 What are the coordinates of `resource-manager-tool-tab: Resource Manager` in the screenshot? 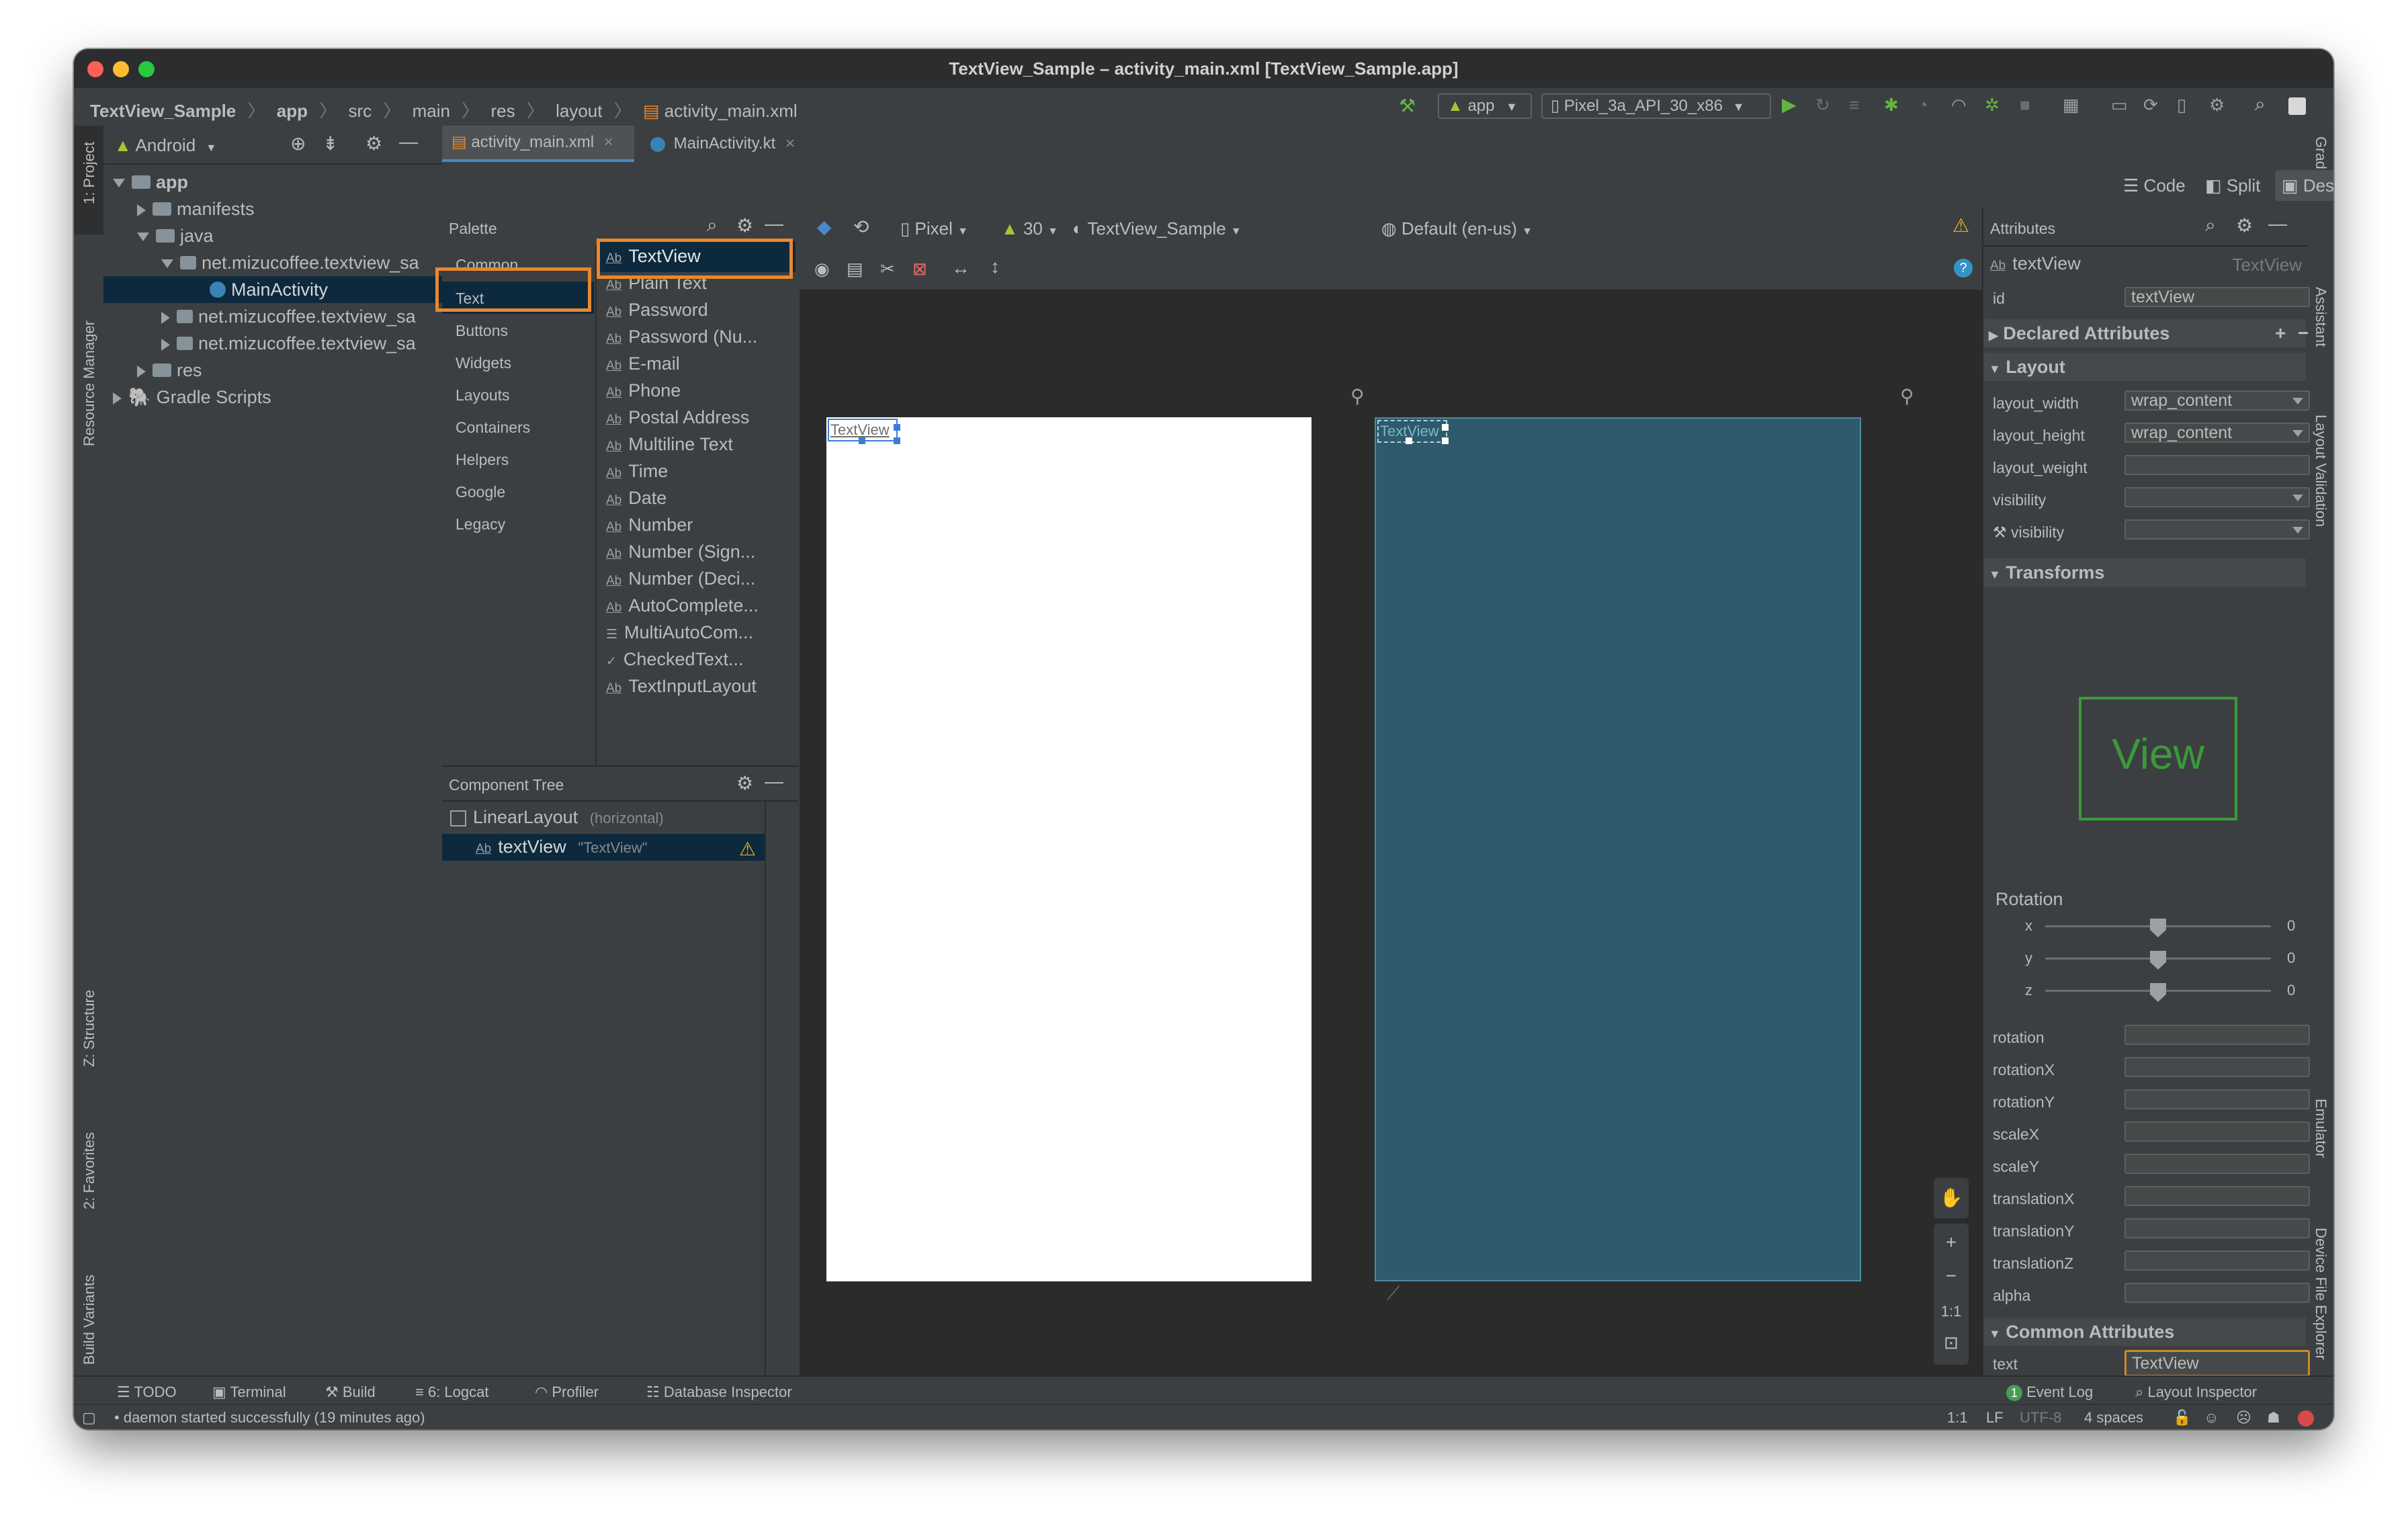 It's located at (89, 383).